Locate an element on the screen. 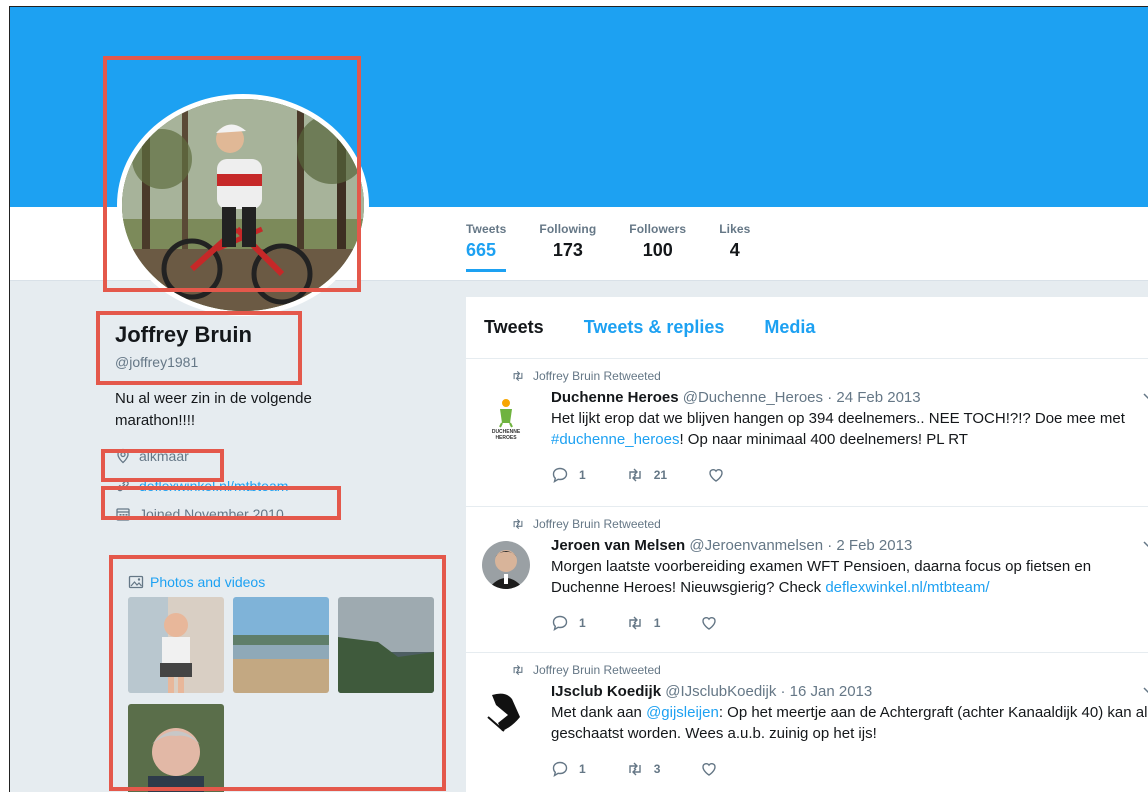 Image resolution: width=1148 pixels, height=792 pixels. stat-label: Followers is located at coordinates (658, 229).